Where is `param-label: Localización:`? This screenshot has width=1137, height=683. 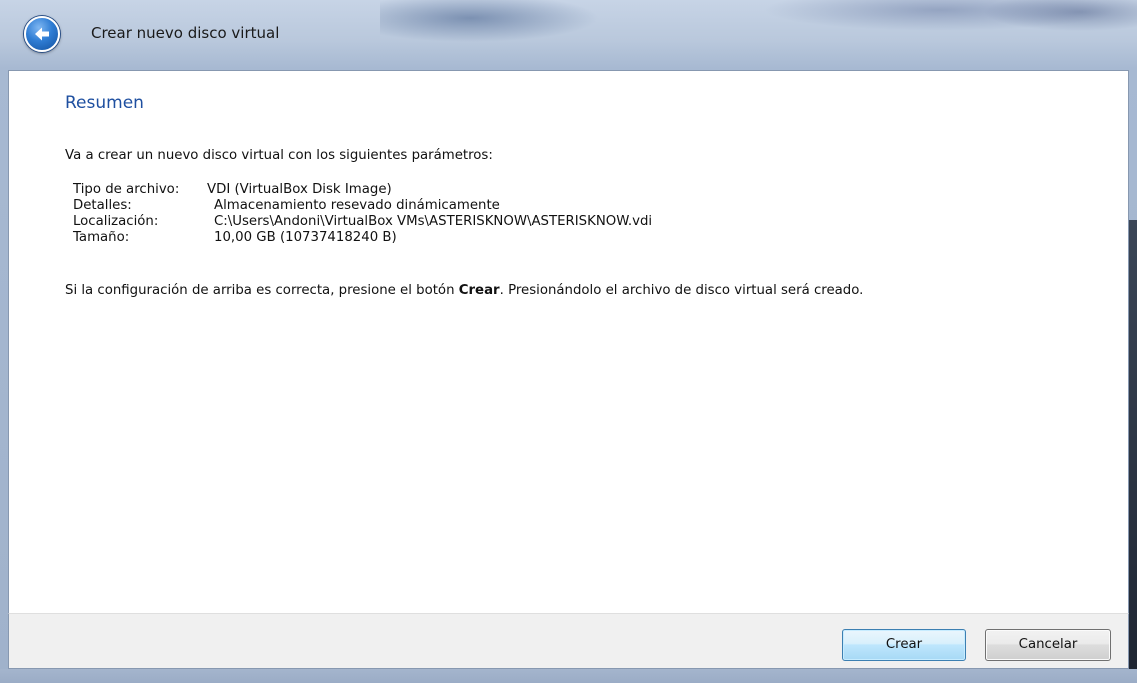 param-label: Localización: is located at coordinates (116, 221).